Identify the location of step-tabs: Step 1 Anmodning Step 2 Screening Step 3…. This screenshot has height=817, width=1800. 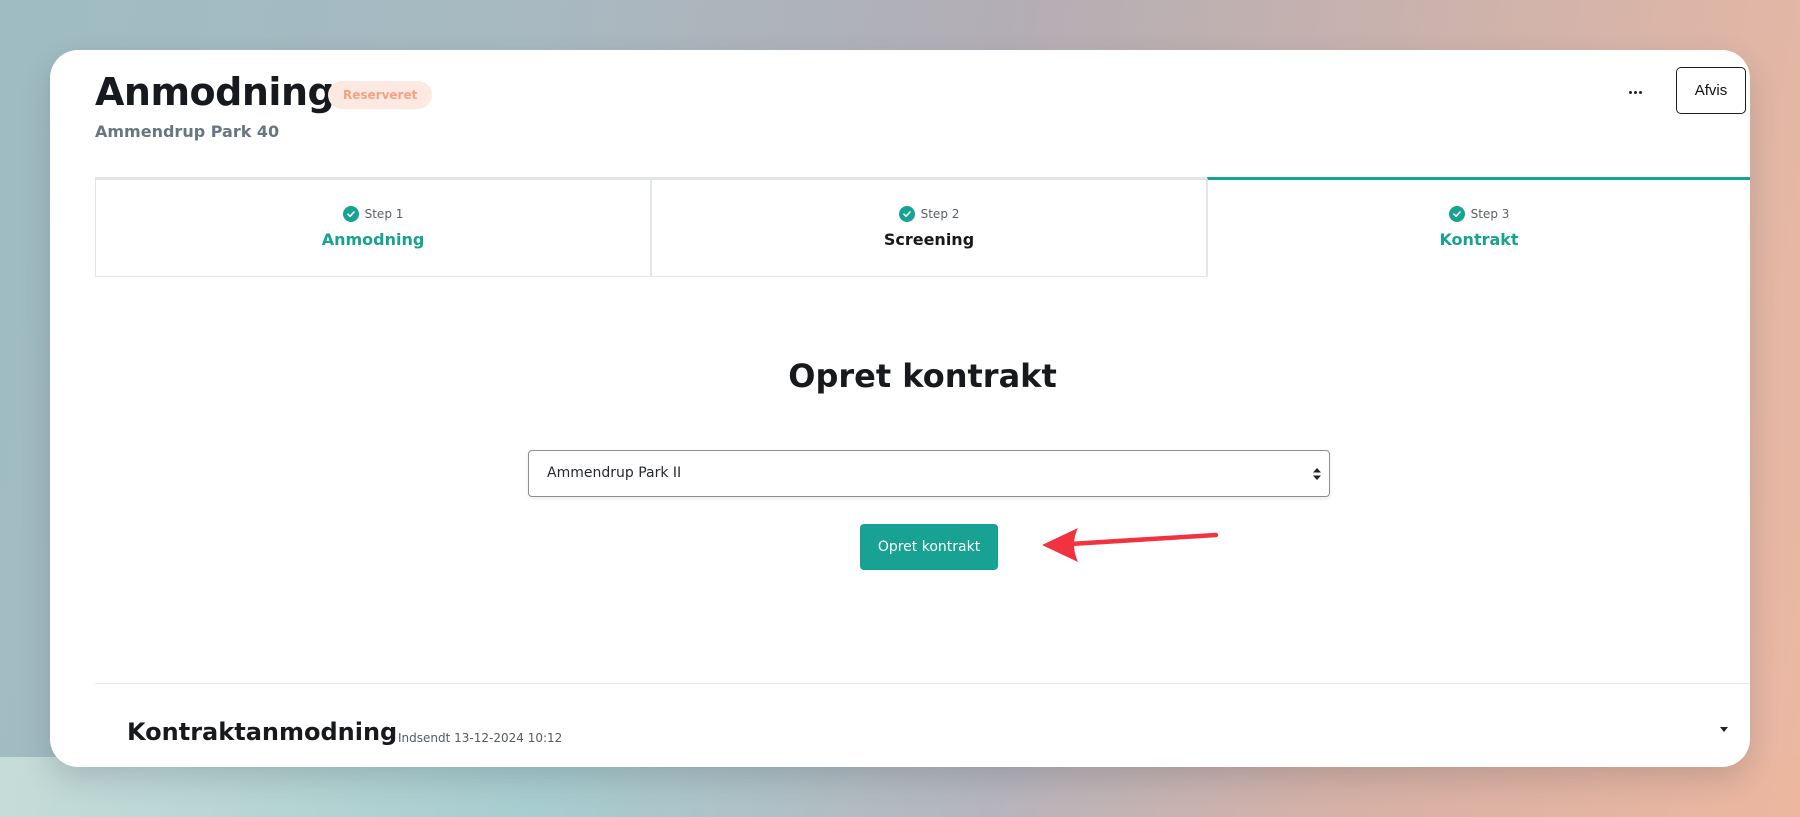
(922, 227).